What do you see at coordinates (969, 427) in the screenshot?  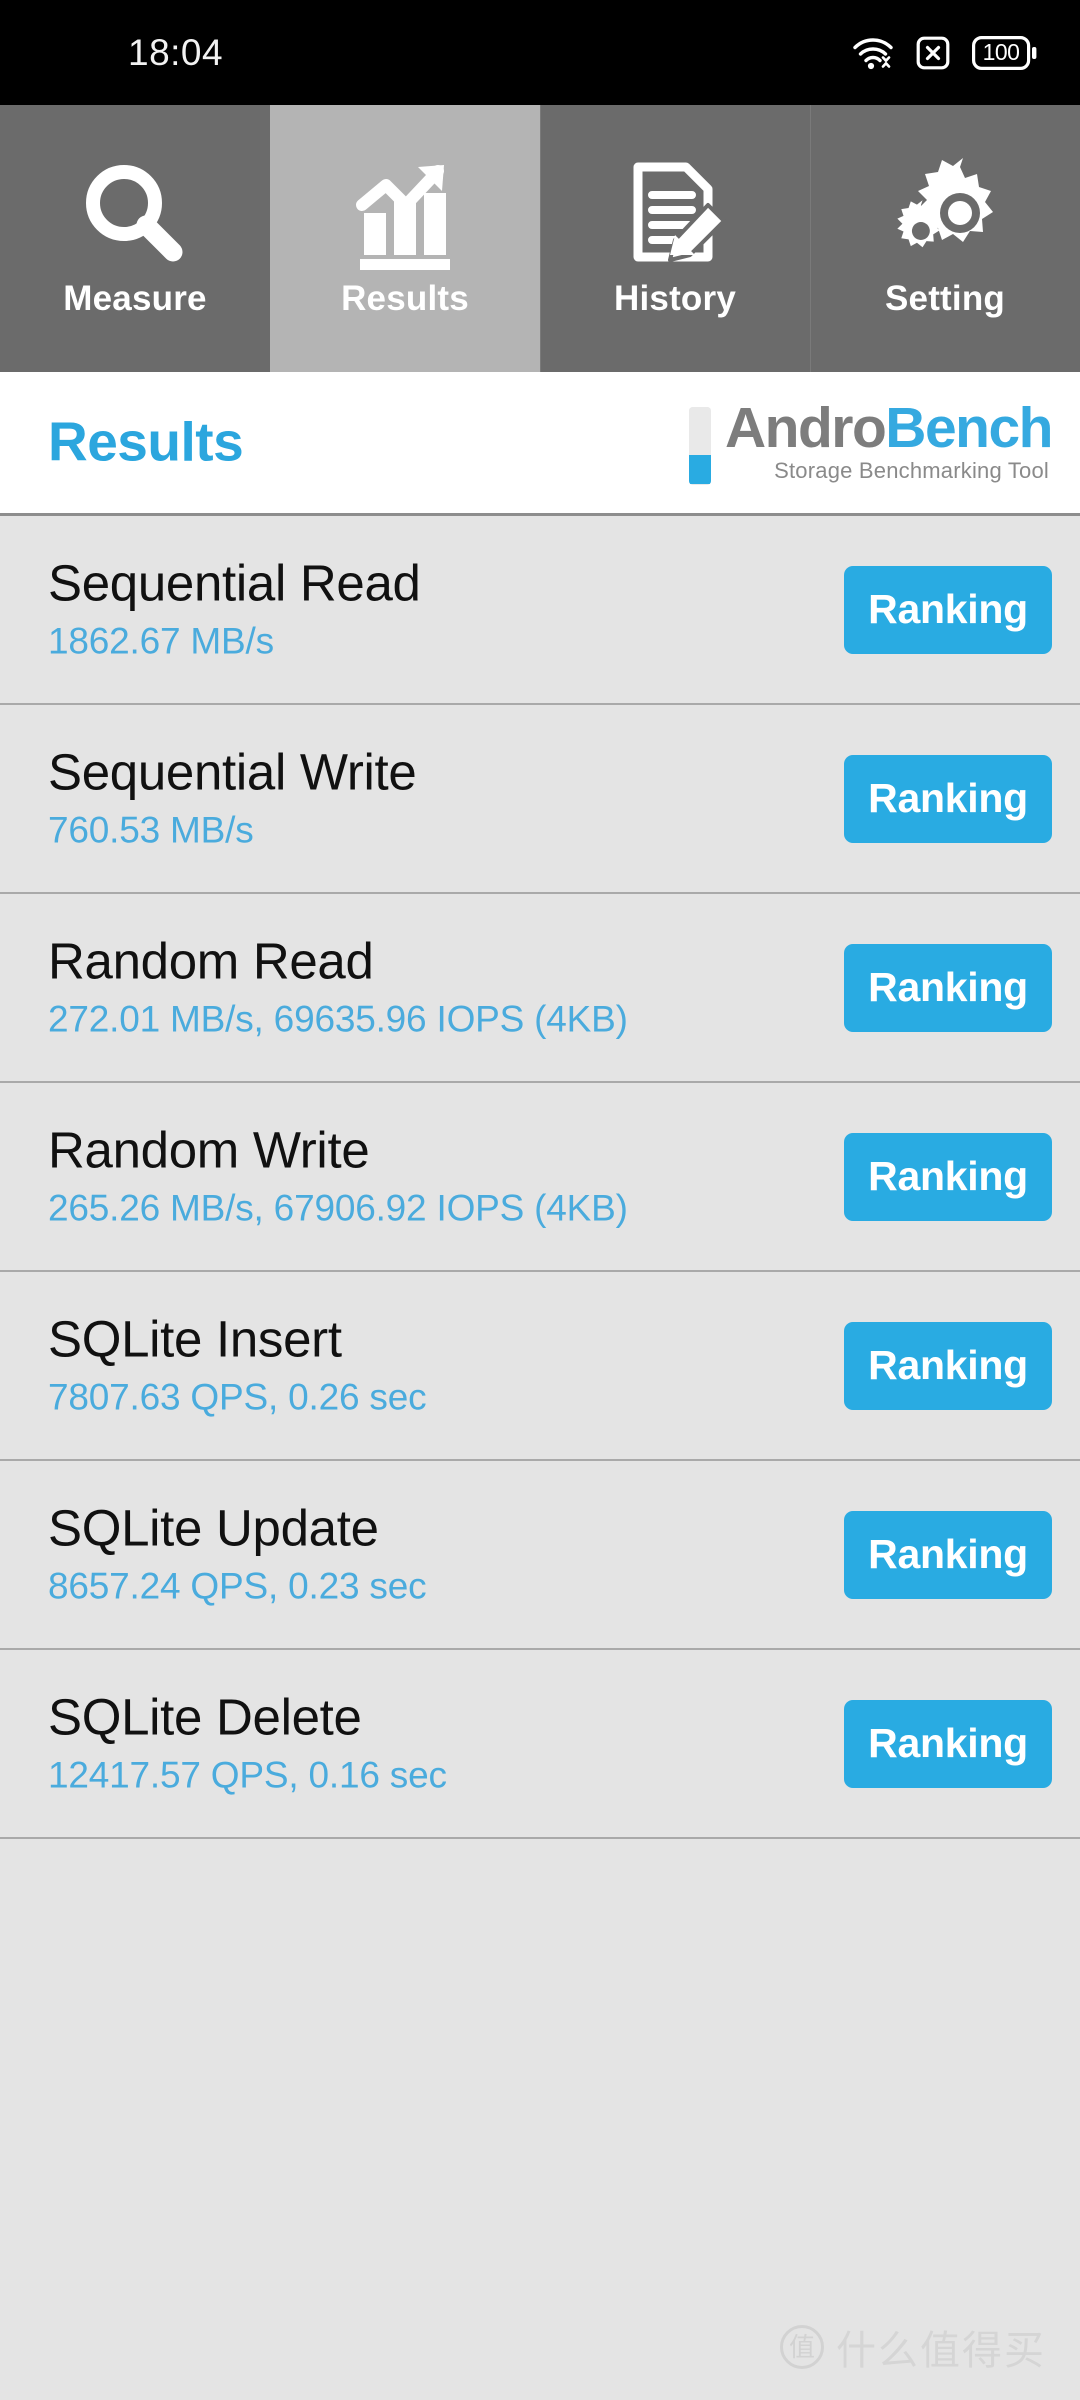 I see `logo-word-bench: Bench` at bounding box center [969, 427].